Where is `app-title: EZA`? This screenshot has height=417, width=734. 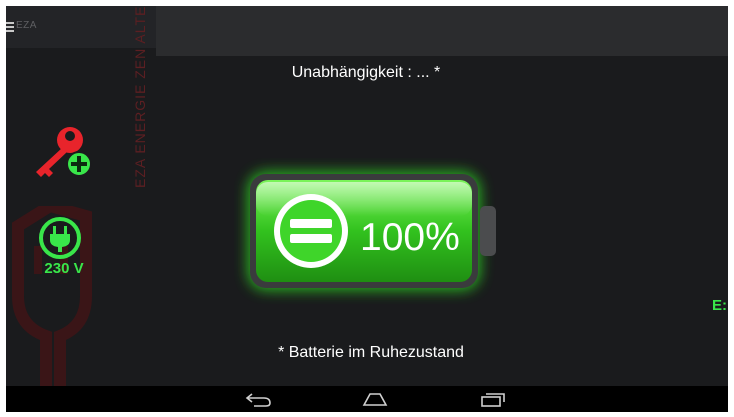 app-title: EZA is located at coordinates (26, 25).